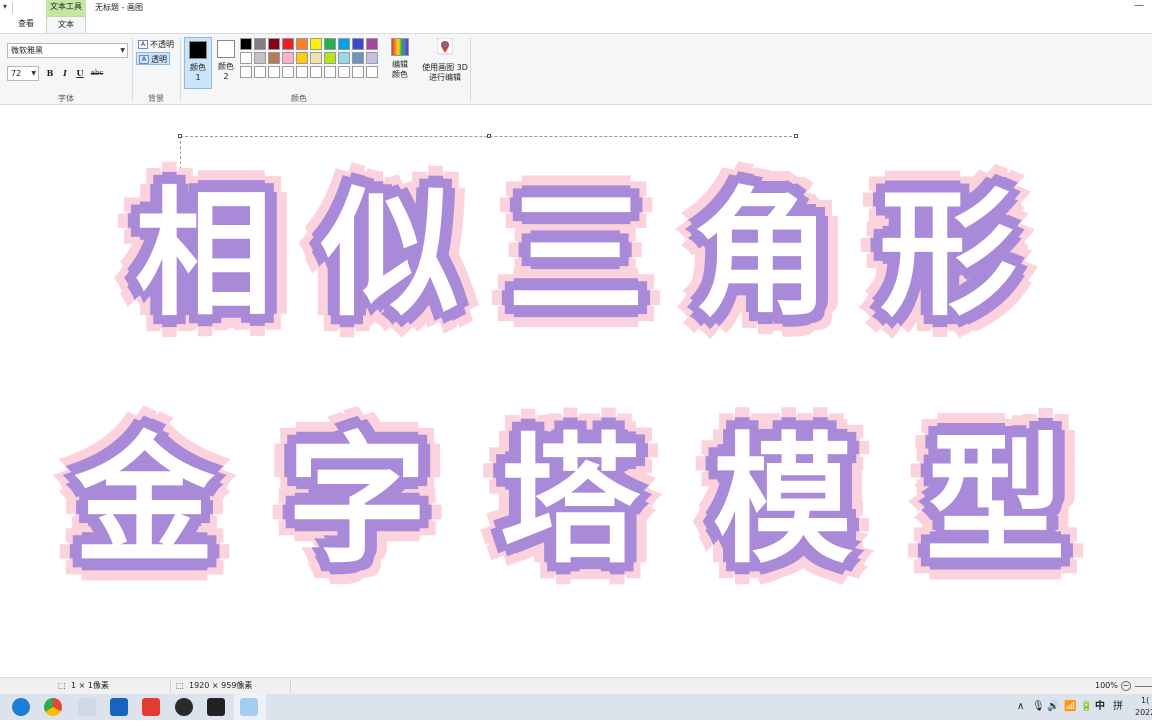 The width and height of the screenshot is (1152, 726). Describe the element at coordinates (226, 71) in the screenshot. I see `color-2-label: 颜色 2` at that location.